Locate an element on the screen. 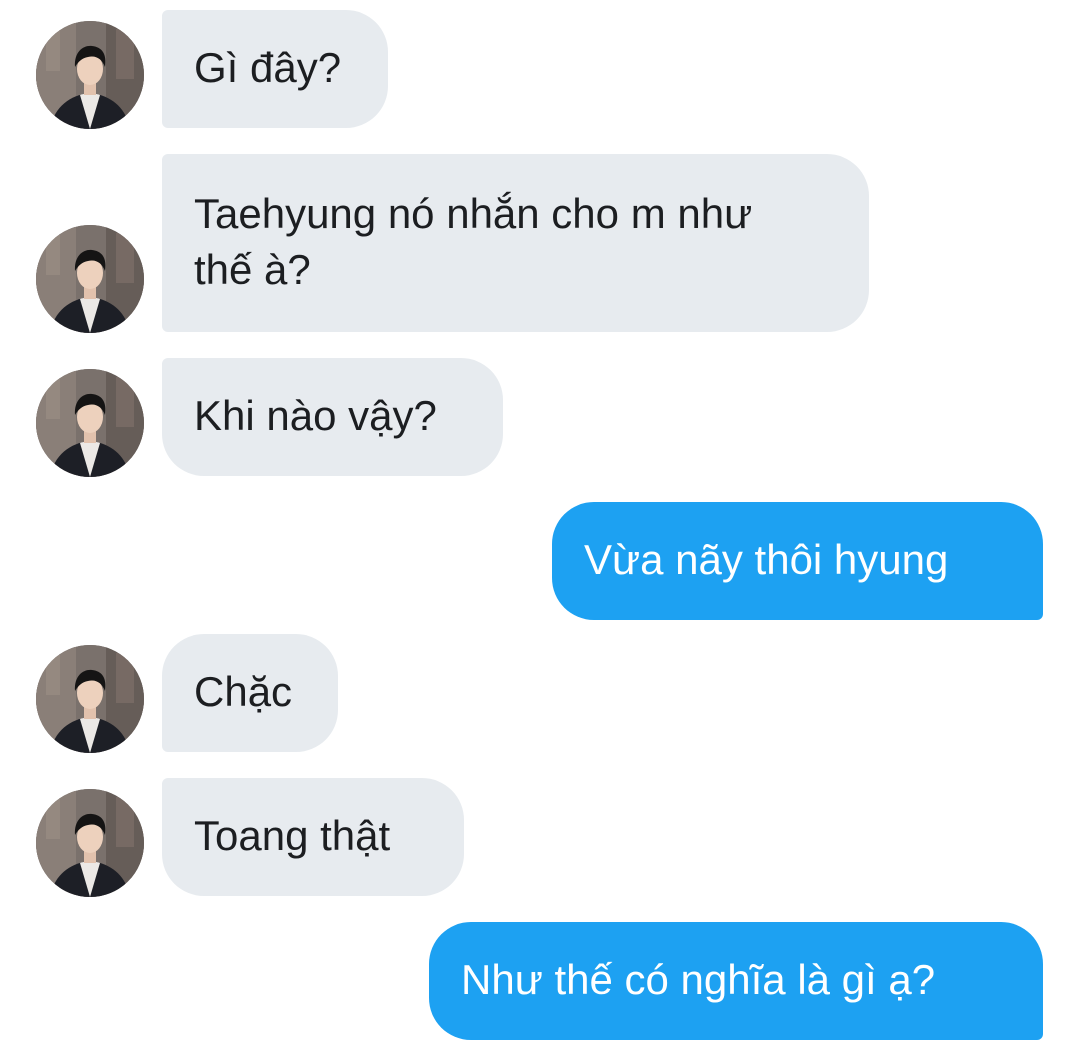 This screenshot has height=1045, width=1080. message-bubble-outgoing: Như thế có nghĩa là gì ạ? is located at coordinates (736, 981).